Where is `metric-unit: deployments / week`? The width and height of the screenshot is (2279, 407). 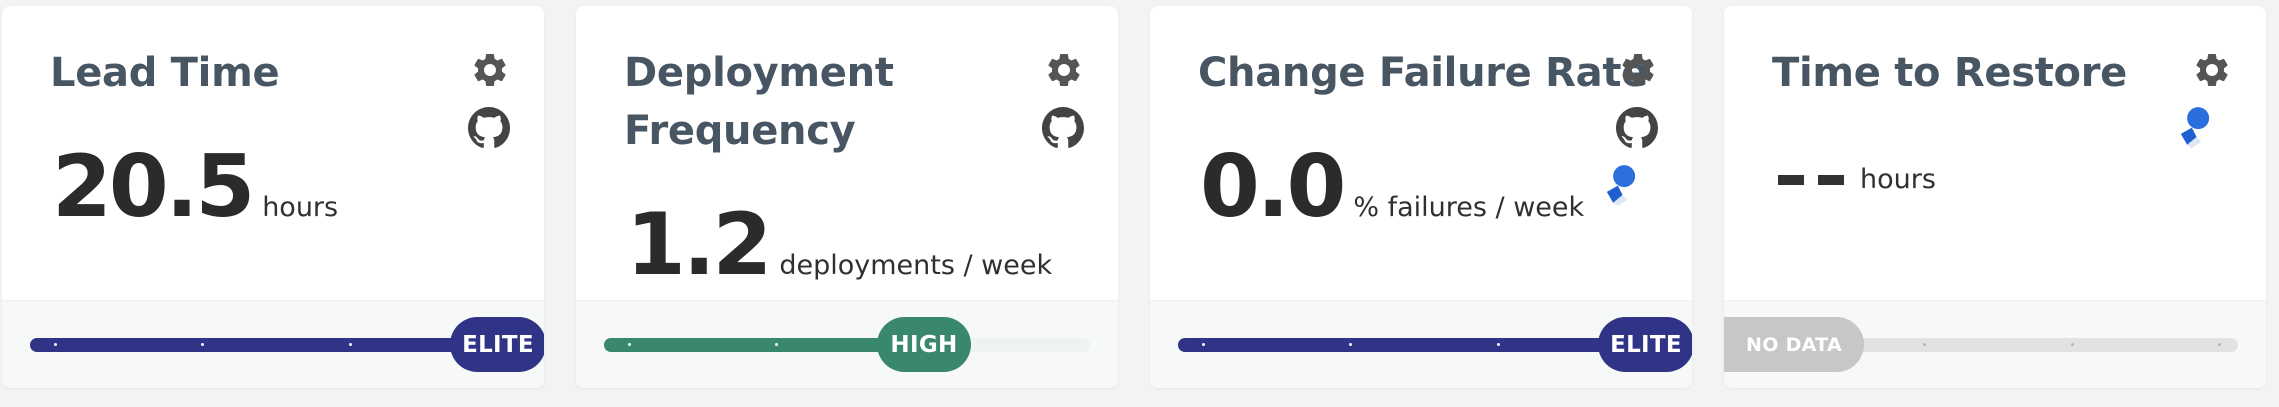 metric-unit: deployments / week is located at coordinates (916, 265).